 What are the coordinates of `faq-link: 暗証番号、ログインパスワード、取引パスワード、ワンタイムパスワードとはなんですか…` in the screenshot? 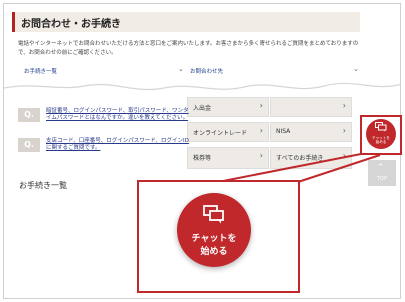 It's located at (117, 114).